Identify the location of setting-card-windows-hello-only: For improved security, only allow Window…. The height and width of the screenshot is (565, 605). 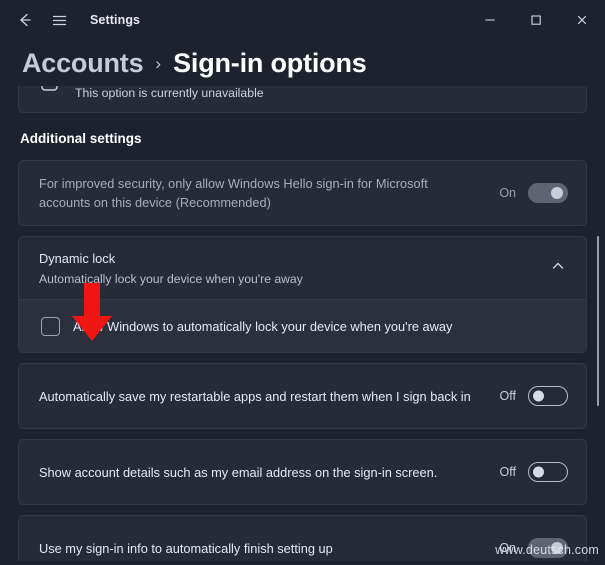
(302, 193).